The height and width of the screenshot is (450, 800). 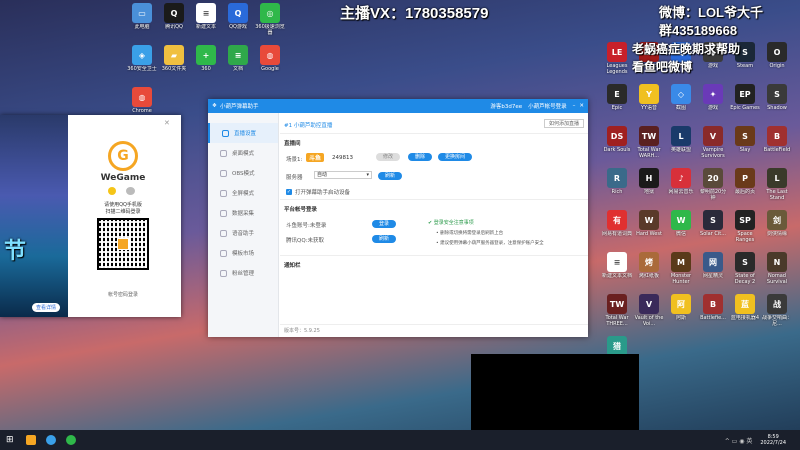 I want to click on desktop-icon: 有网易有道词典, so click(x=617, y=226).